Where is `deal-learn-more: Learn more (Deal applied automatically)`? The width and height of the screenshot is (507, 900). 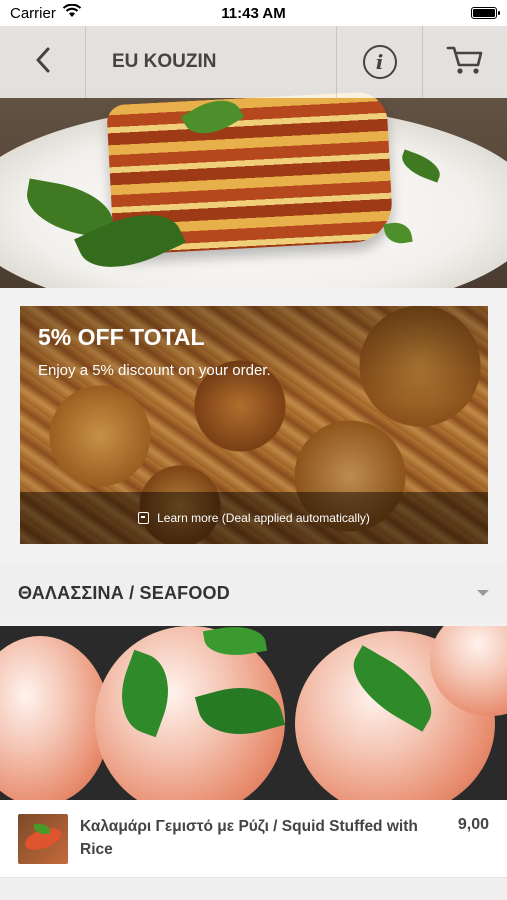 deal-learn-more: Learn more (Deal applied automatically) is located at coordinates (254, 518).